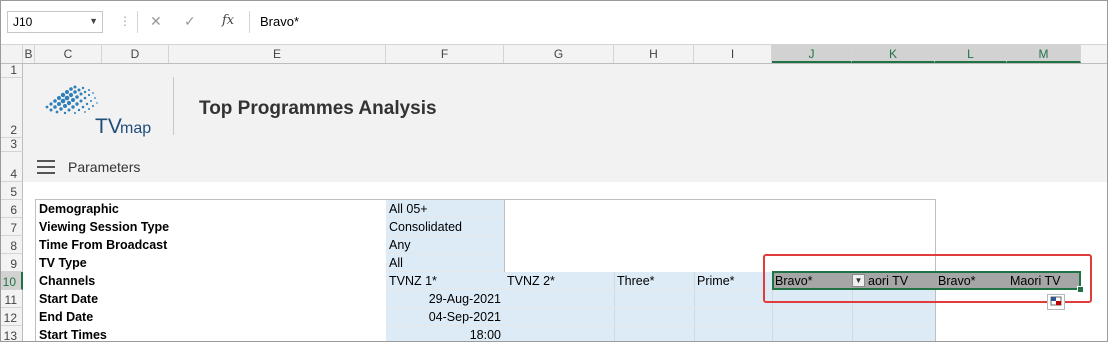 Image resolution: width=1108 pixels, height=342 pixels. I want to click on row-header-10: 10, so click(12, 281).